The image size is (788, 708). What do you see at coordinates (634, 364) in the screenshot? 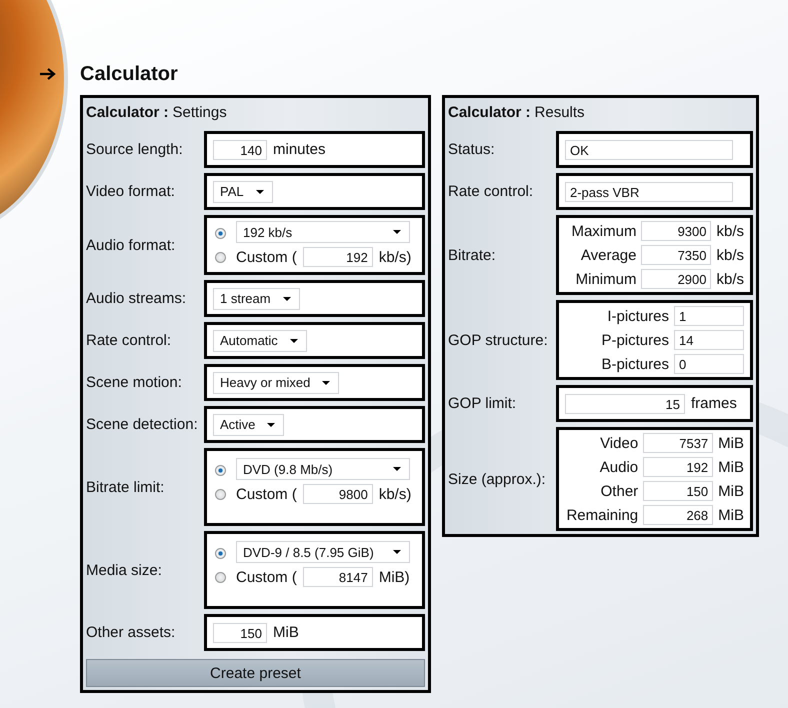
I see `sub-label: B-pictures` at bounding box center [634, 364].